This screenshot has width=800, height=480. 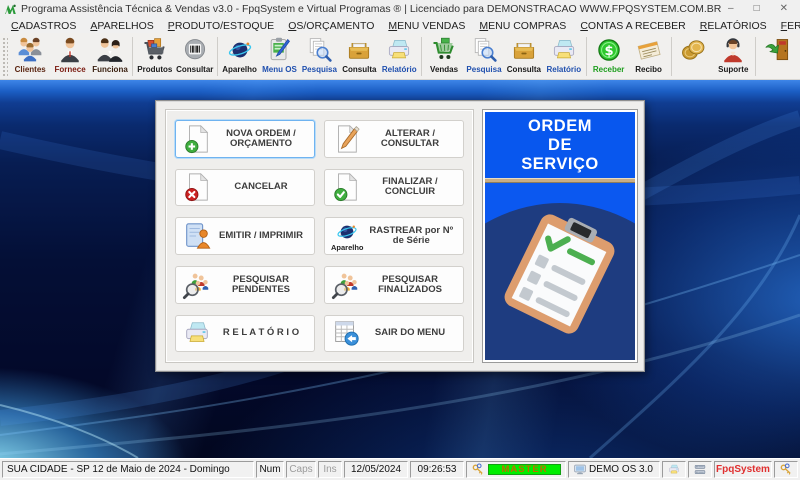 I want to click on page-check-icon, so click(x=346, y=187).